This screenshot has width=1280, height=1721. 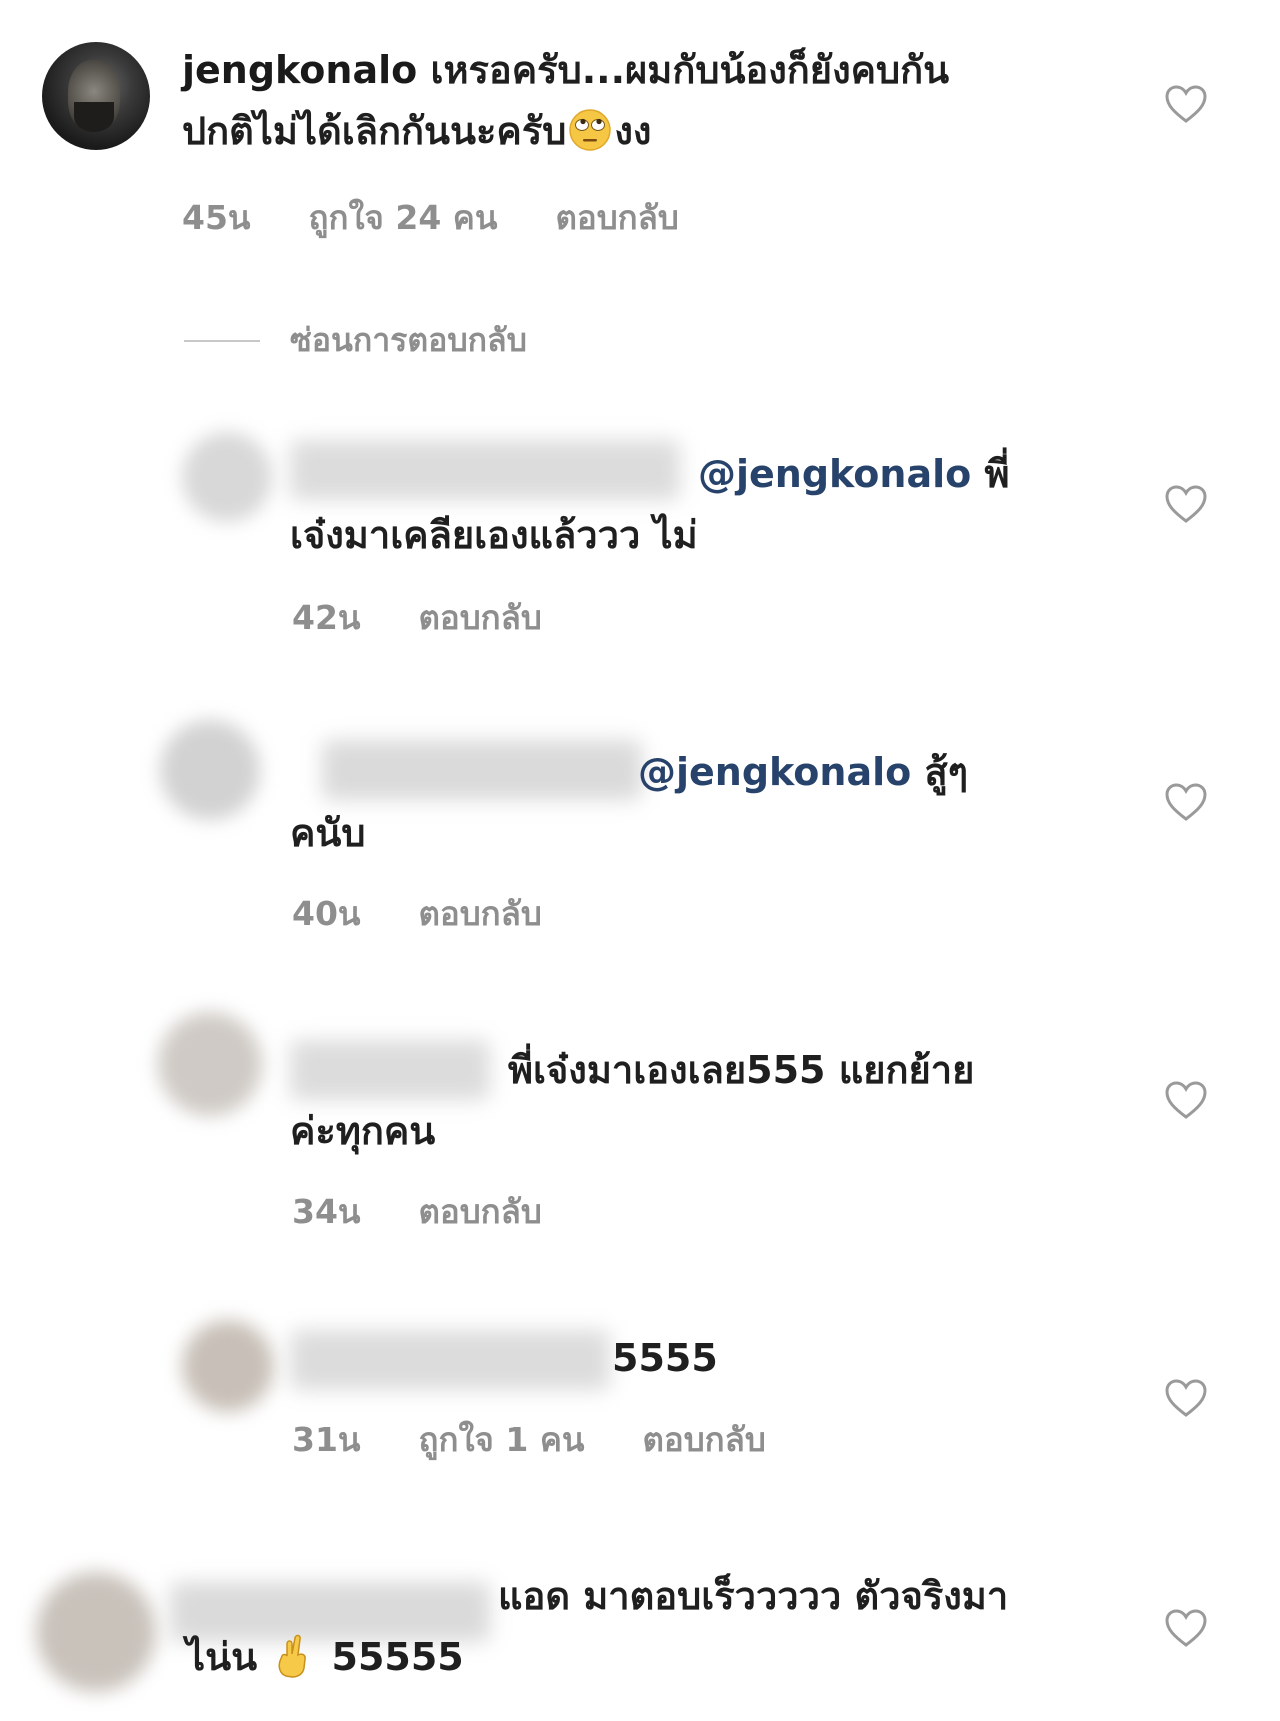 What do you see at coordinates (326, 1439) in the screenshot?
I see `reply-time: 31น` at bounding box center [326, 1439].